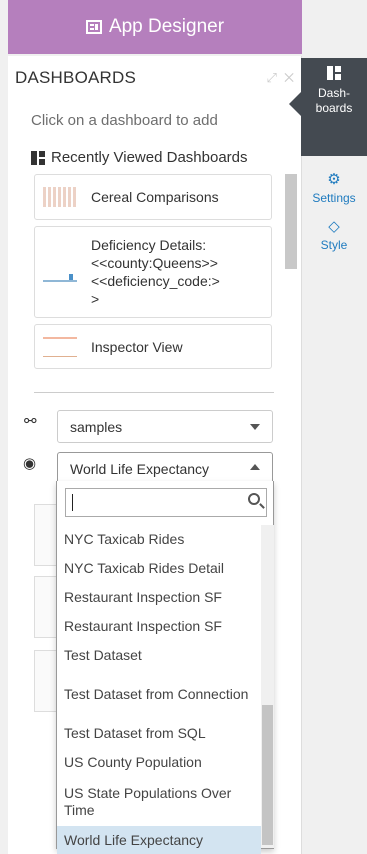  Describe the element at coordinates (30, 421) in the screenshot. I see `link-icon: ⚯` at that location.